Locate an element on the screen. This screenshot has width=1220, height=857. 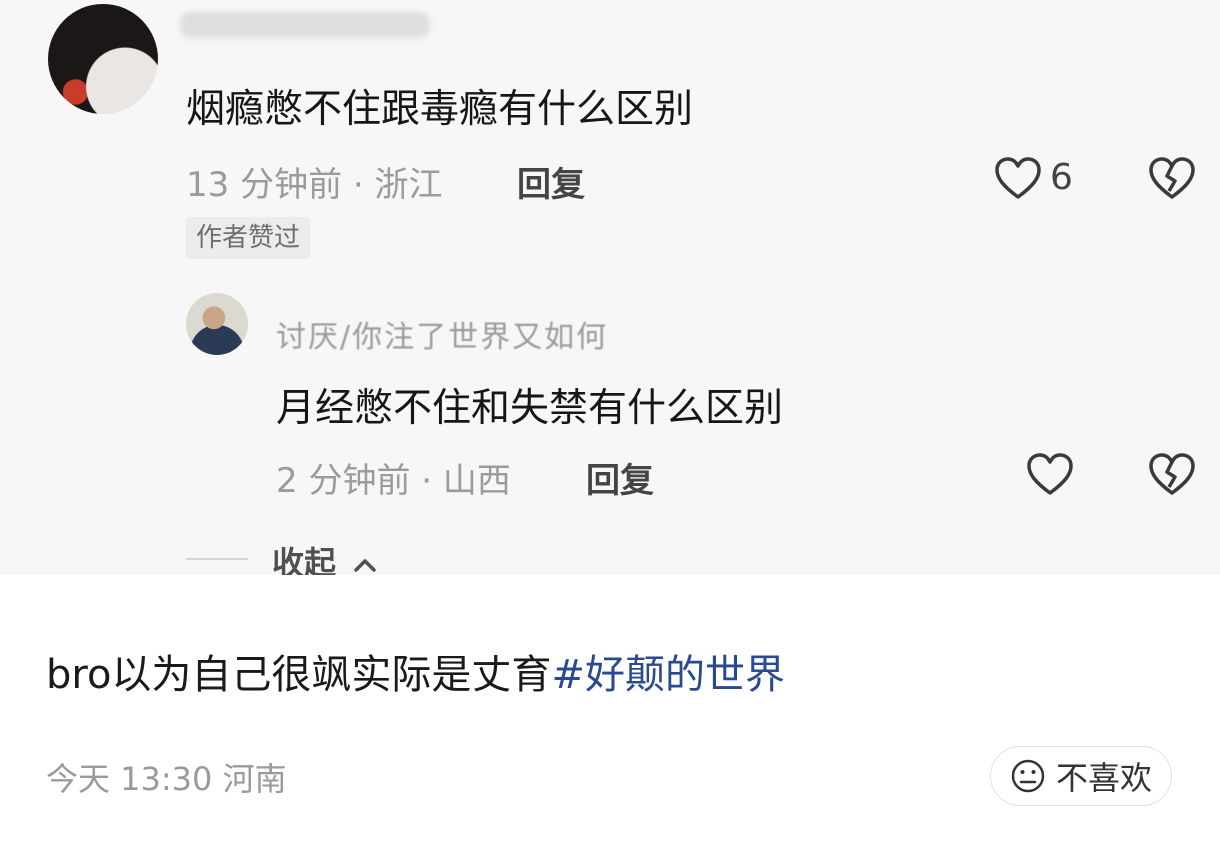
collapse-replies: 收起 is located at coordinates (324, 556).